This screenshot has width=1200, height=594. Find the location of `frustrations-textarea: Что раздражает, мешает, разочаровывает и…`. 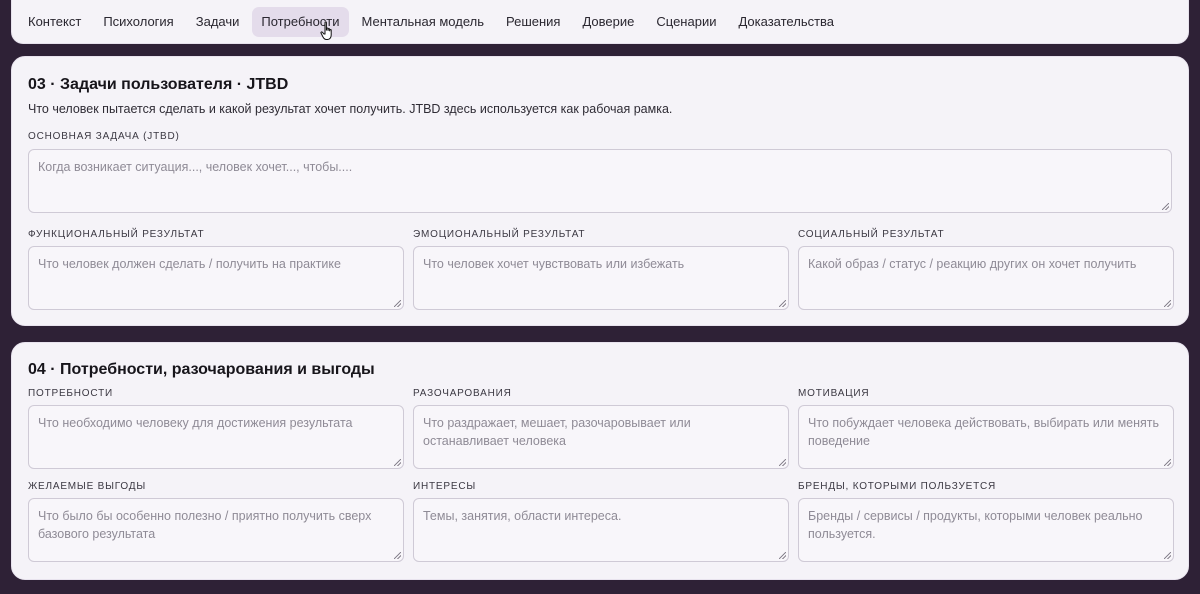

frustrations-textarea: Что раздражает, мешает, разочаровывает и… is located at coordinates (601, 437).